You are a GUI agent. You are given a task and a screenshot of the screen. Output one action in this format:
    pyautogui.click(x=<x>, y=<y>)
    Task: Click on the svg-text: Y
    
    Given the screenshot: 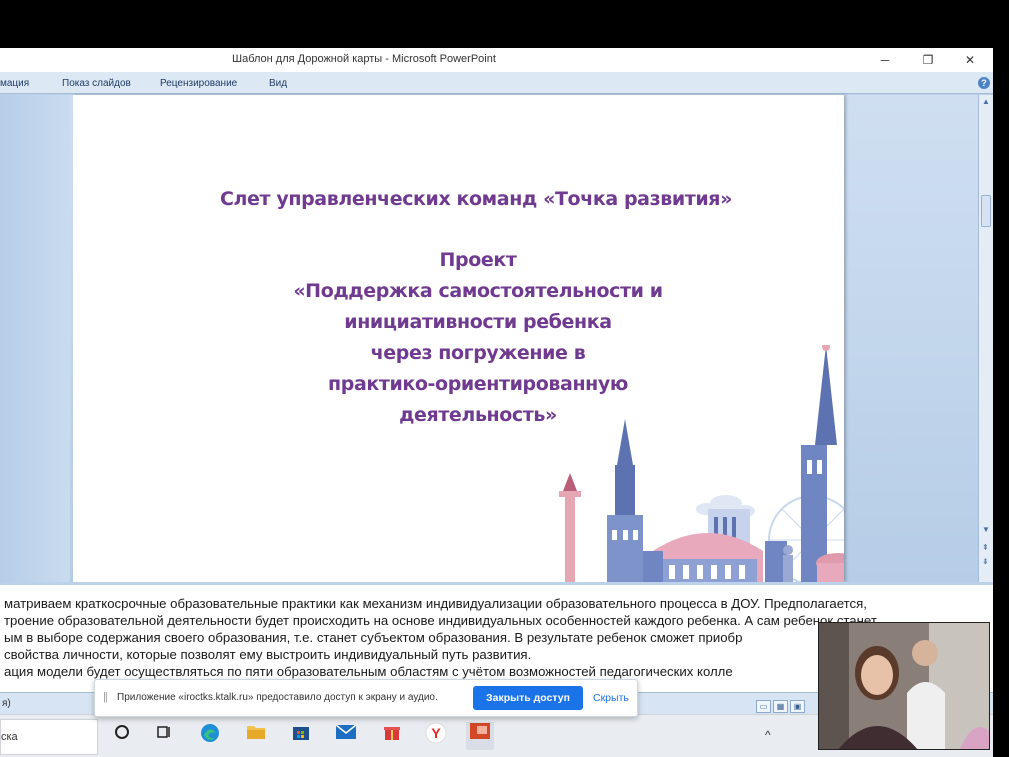 What is the action you would take?
    pyautogui.click(x=436, y=733)
    